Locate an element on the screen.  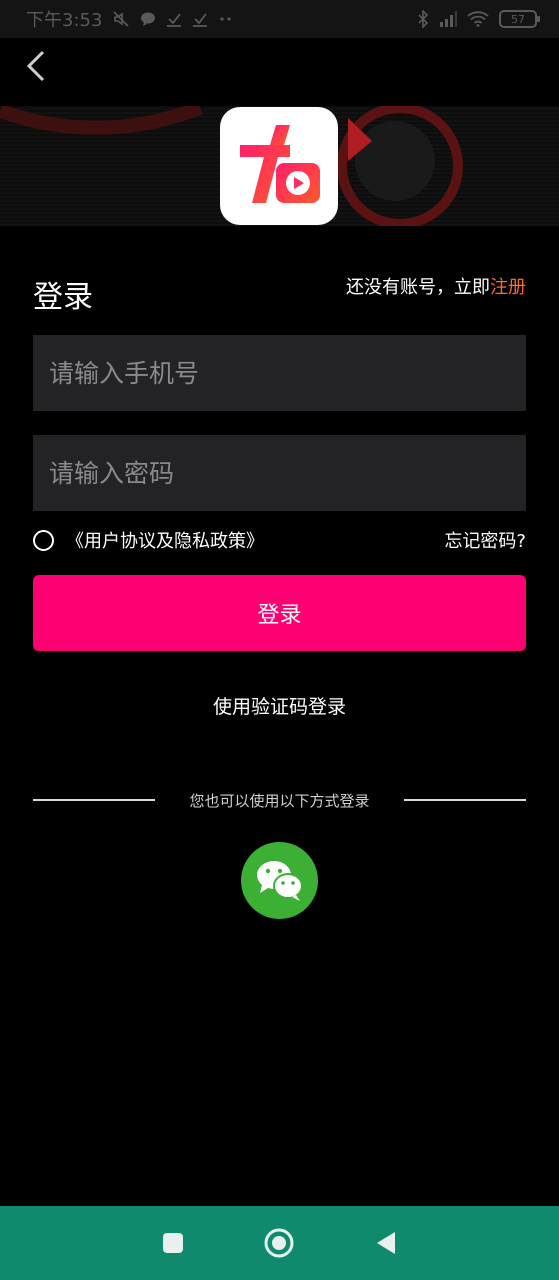
login-button: 登录 is located at coordinates (279, 613).